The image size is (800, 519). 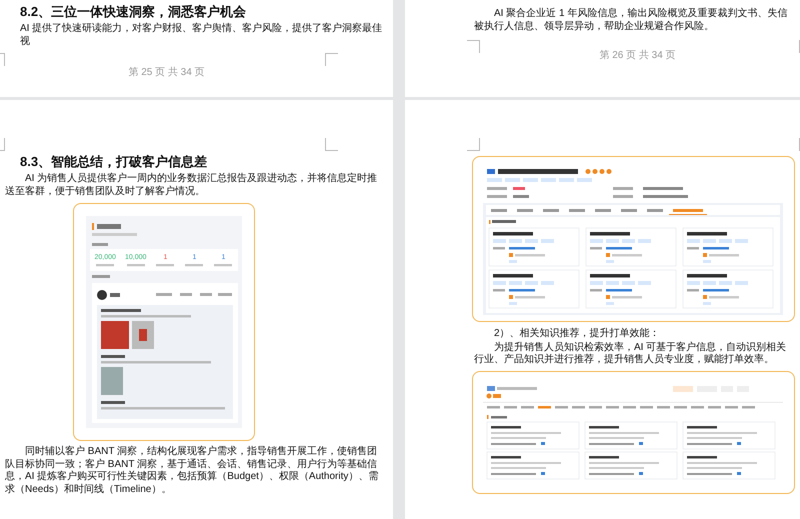 I want to click on paragraph: AI 为销售人员提供客户一周内的业务数据汇总报告及跟进动态，并将信息定时推送至客群，便于销售团队及时了解客户情况。, so click(x=191, y=185).